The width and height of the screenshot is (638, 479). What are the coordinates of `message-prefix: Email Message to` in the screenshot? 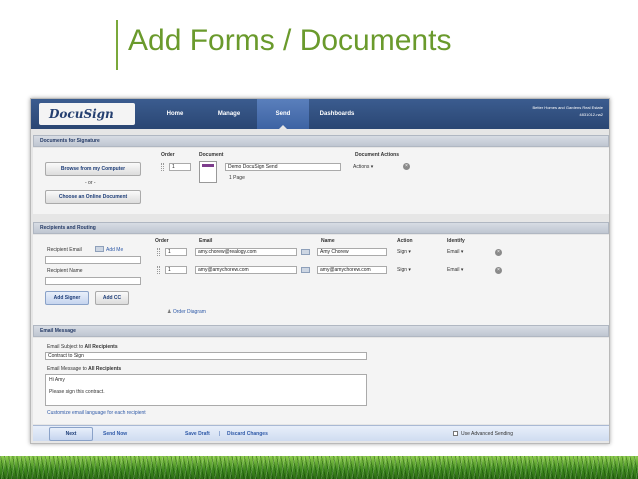 It's located at (67, 369).